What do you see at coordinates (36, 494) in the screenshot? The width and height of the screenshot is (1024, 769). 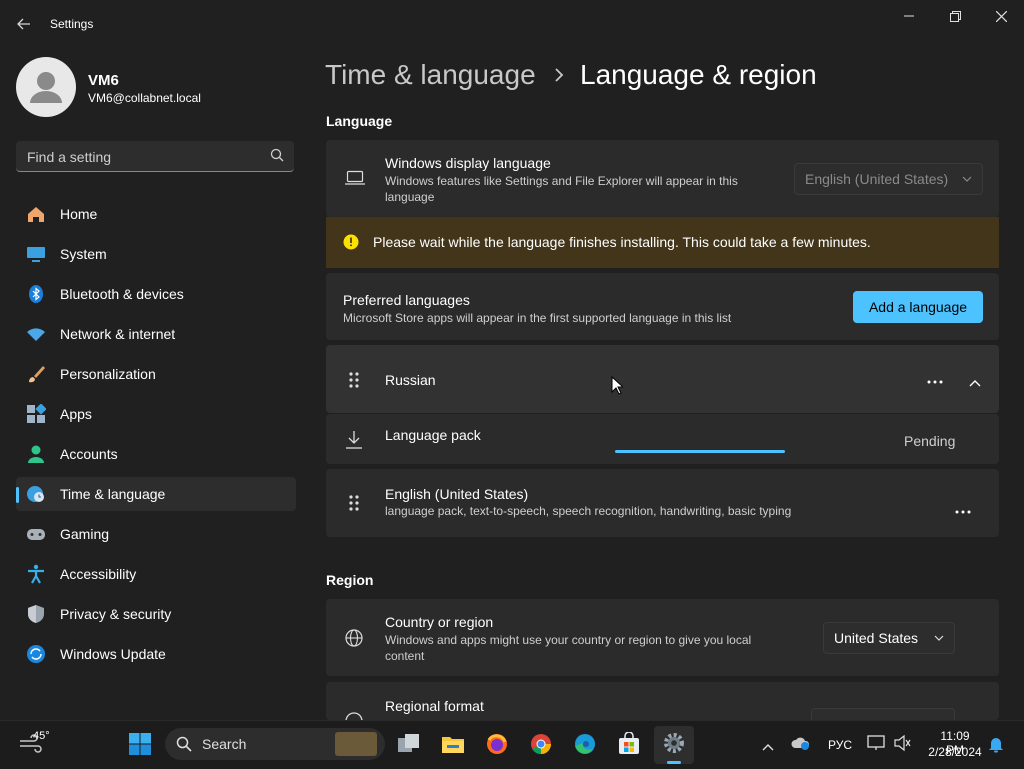 I see `globe-clock-icon` at bounding box center [36, 494].